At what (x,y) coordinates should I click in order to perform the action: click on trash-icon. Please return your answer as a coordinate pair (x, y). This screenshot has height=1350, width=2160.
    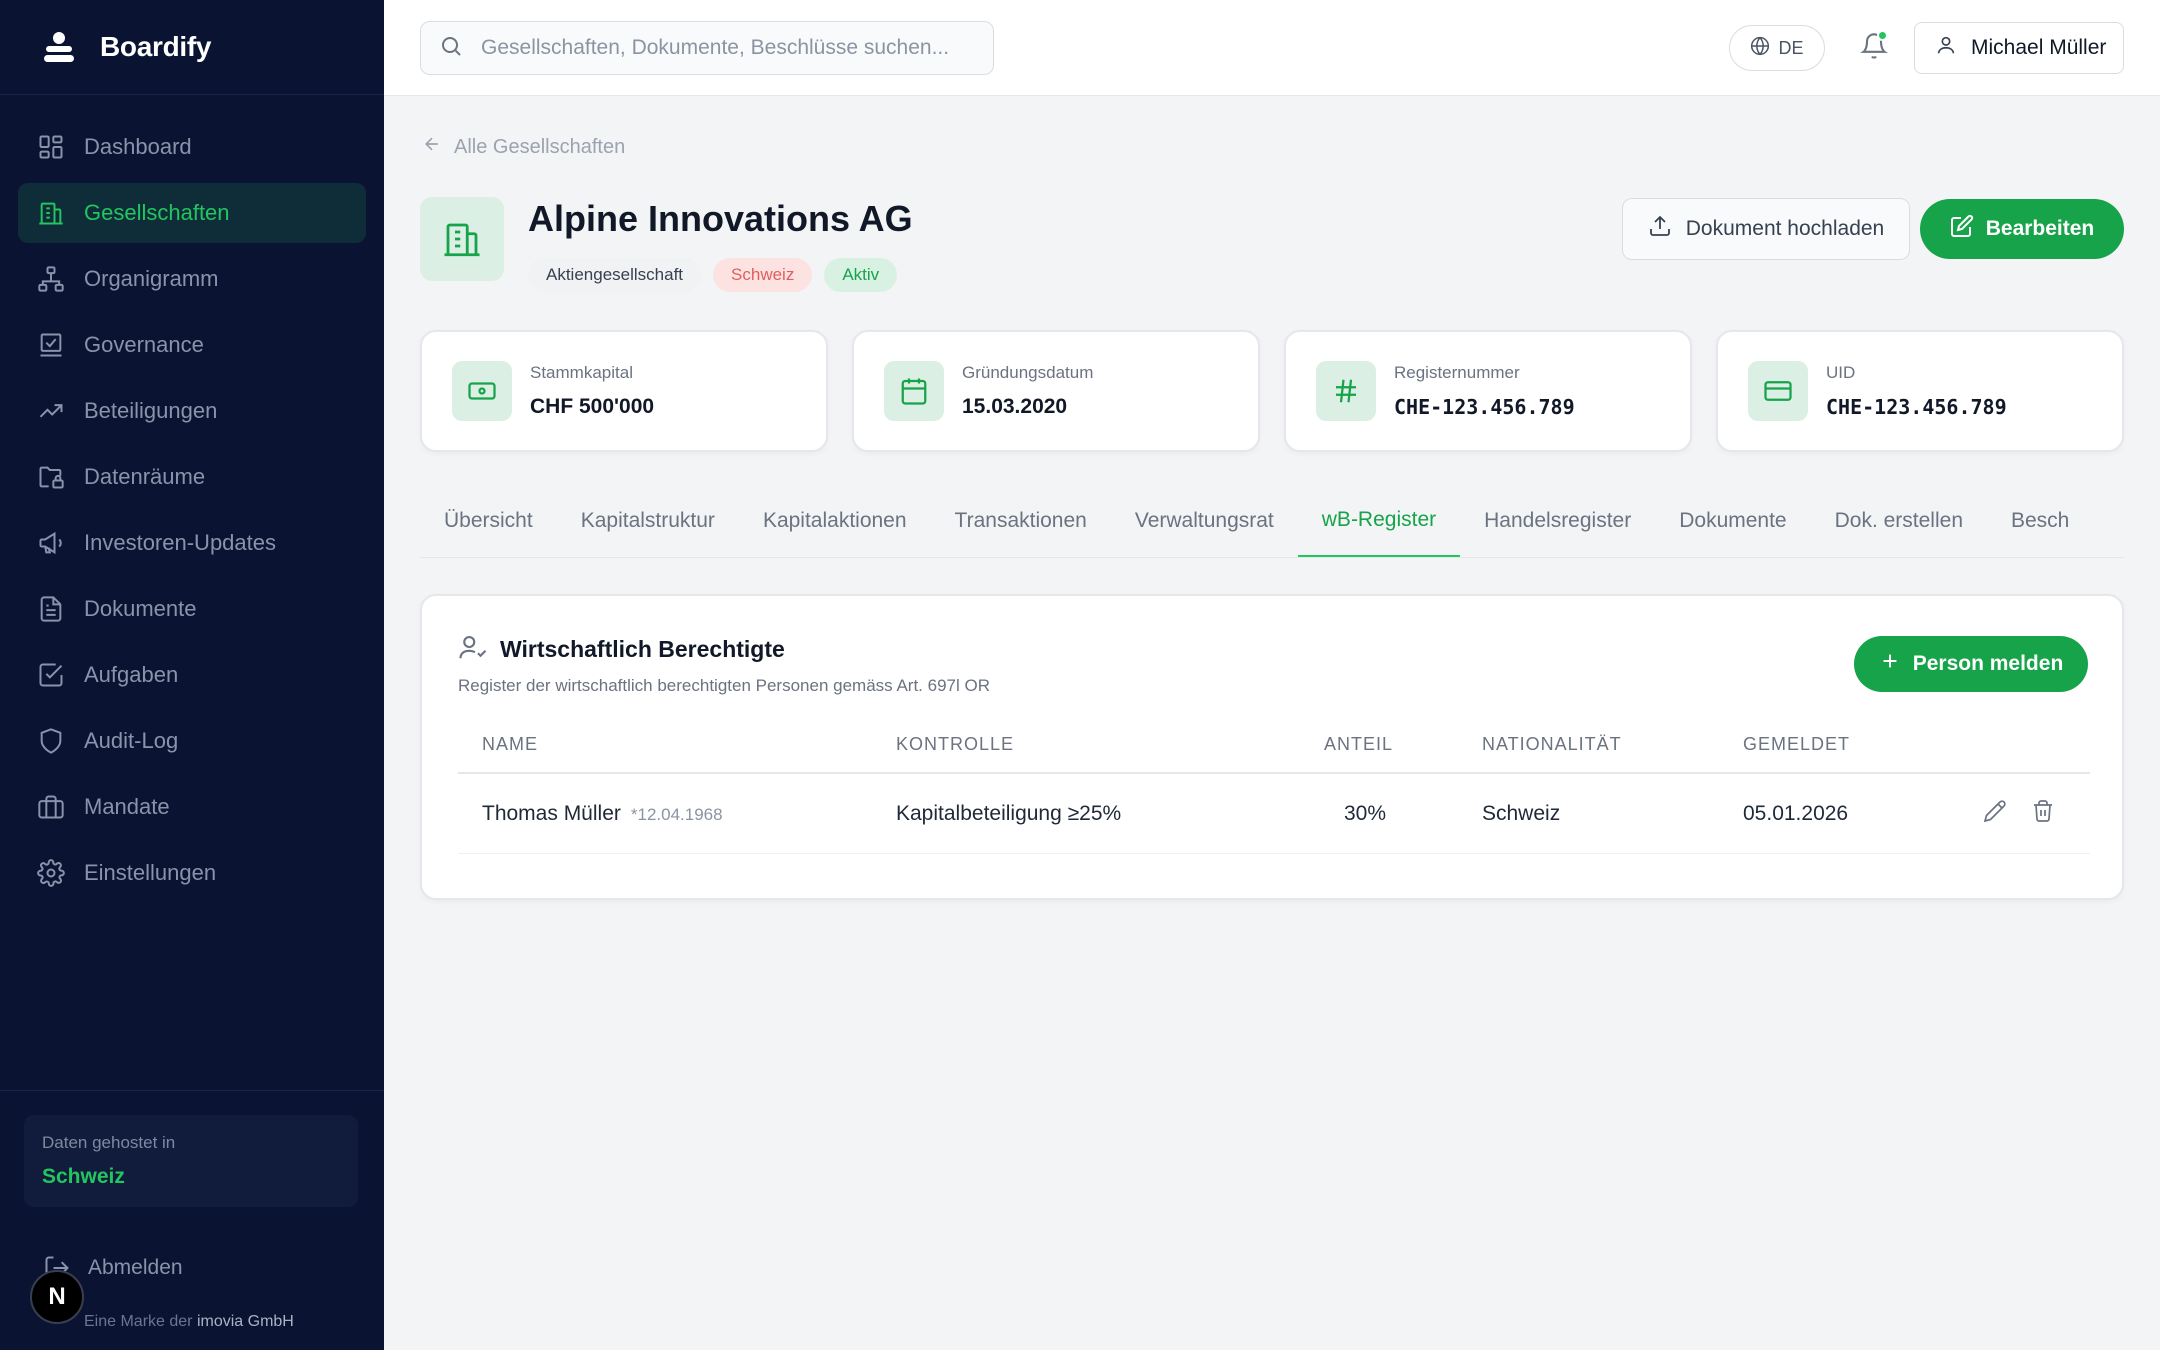
    Looking at the image, I should click on (2043, 813).